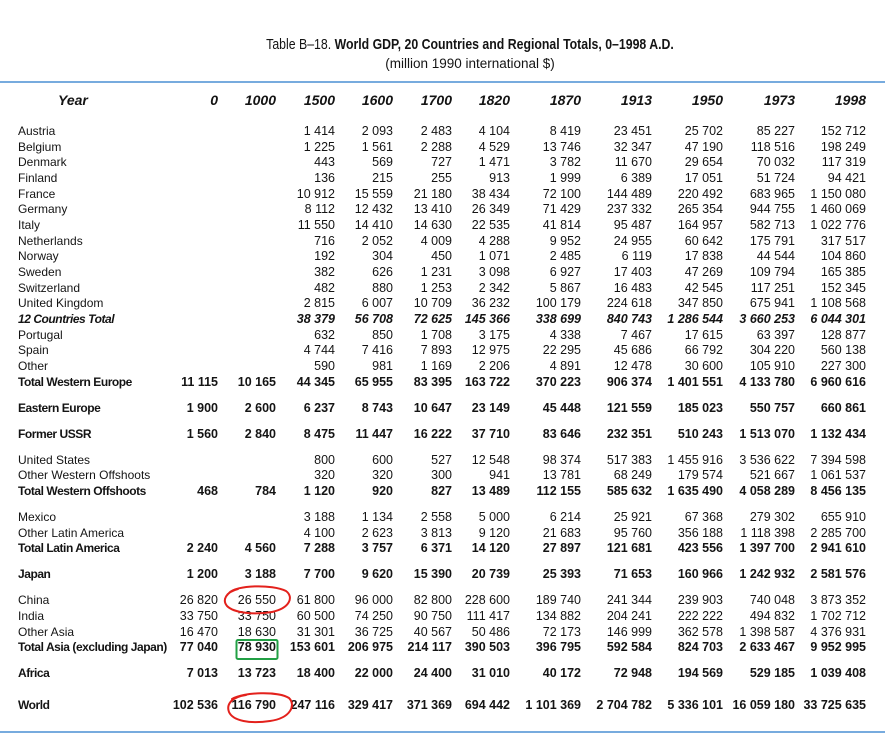 The height and width of the screenshot is (745, 885). Describe the element at coordinates (767, 548) in the screenshot. I see `gdp-value-cell: 1 397 700` at that location.